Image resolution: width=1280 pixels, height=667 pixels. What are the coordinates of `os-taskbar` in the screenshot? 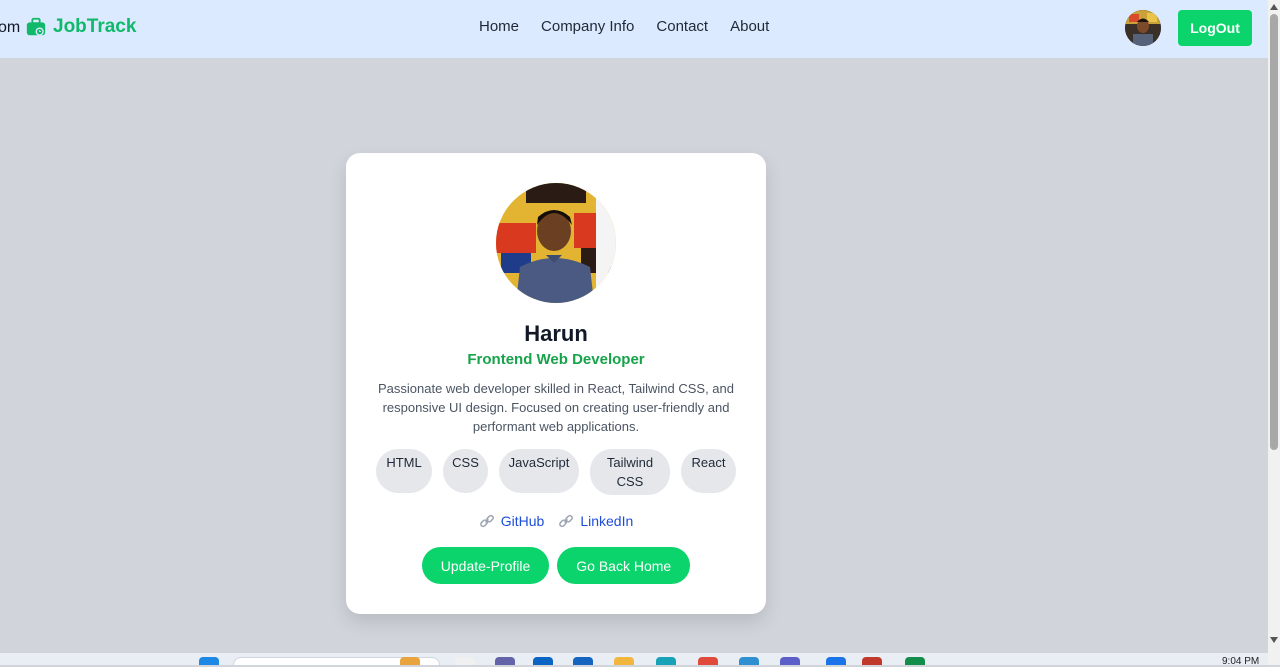 It's located at (634, 659).